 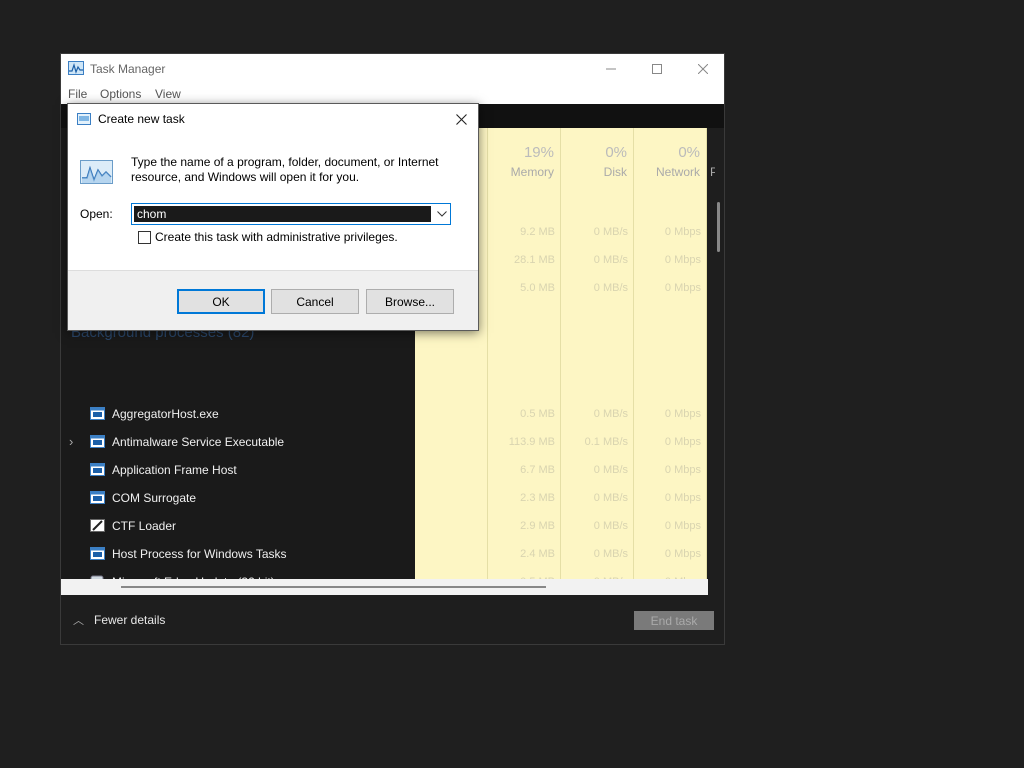 I want to click on process-row: AggregatorHost.exe, so click(x=238, y=414).